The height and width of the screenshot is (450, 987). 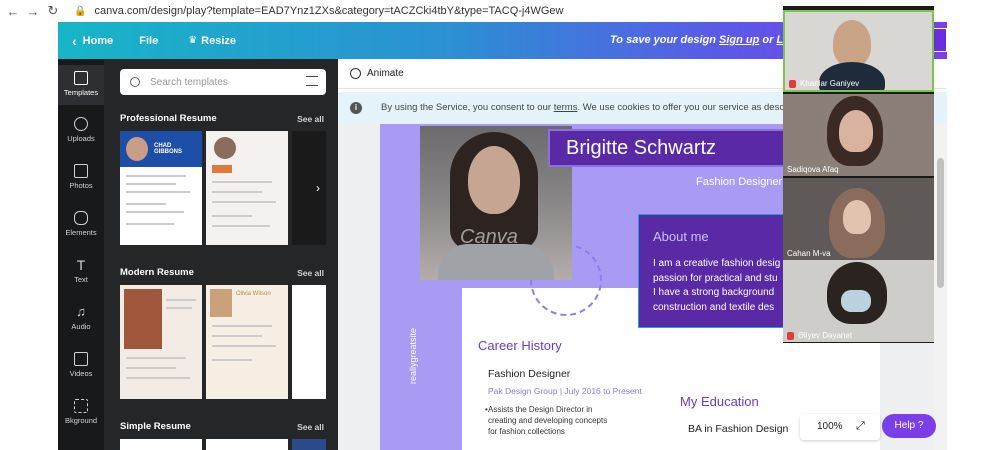 I want to click on vertical-scrollbar, so click(x=940, y=287).